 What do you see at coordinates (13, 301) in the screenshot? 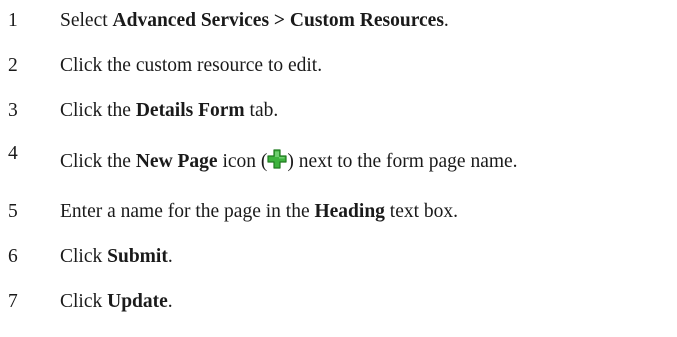
I see `step-number: 7` at bounding box center [13, 301].